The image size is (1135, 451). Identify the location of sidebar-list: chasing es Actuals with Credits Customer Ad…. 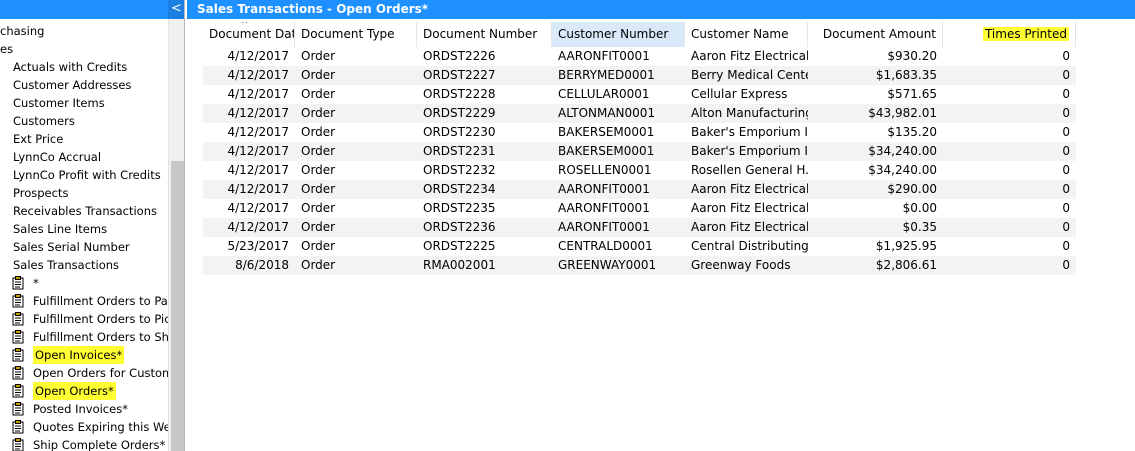
(84, 236).